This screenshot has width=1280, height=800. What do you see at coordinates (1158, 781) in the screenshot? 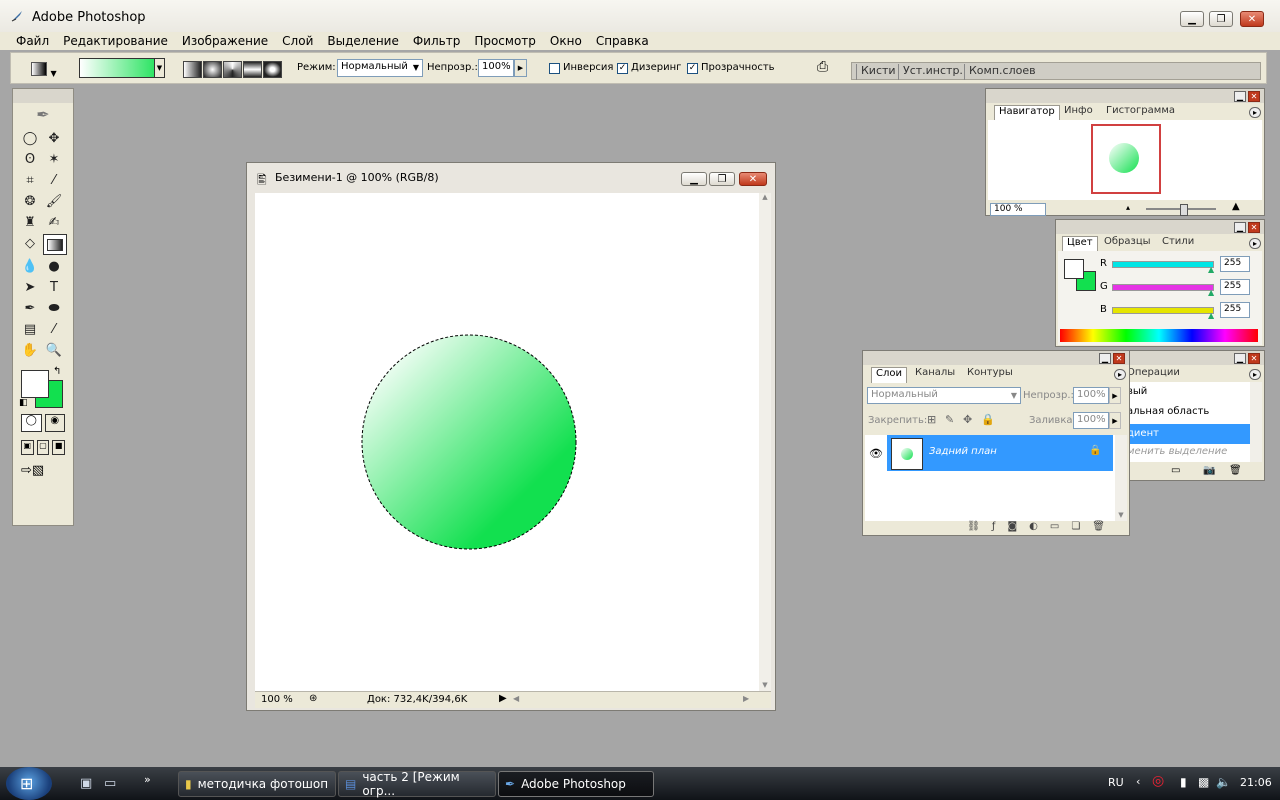
I see `opera-tray-icon: ◎` at bounding box center [1158, 781].